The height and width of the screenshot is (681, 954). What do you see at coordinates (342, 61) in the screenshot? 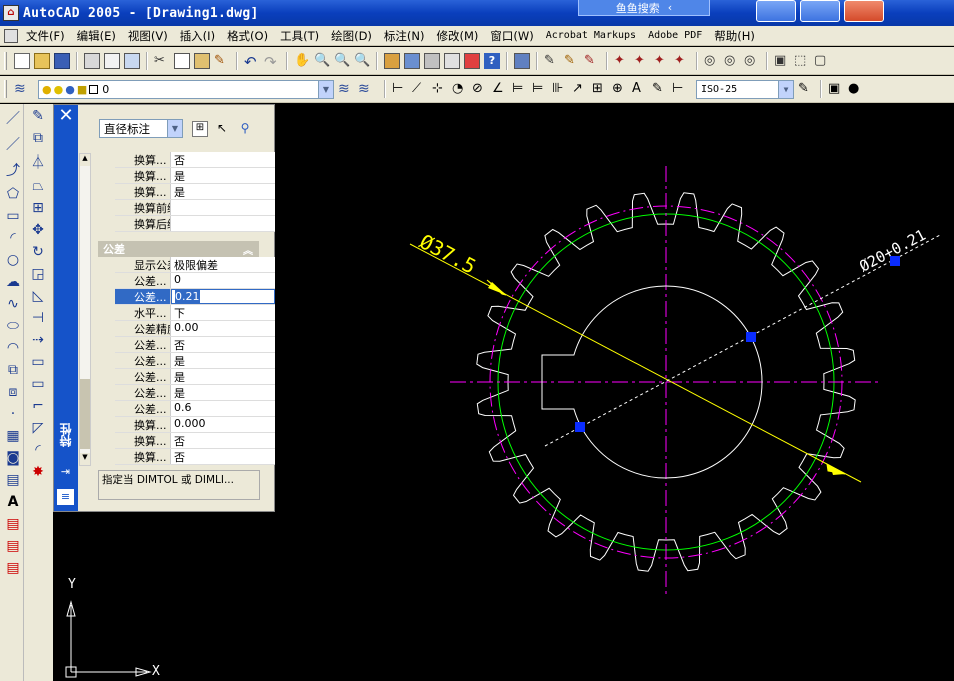
I see `zoom-window-icon: 🔍` at bounding box center [342, 61].